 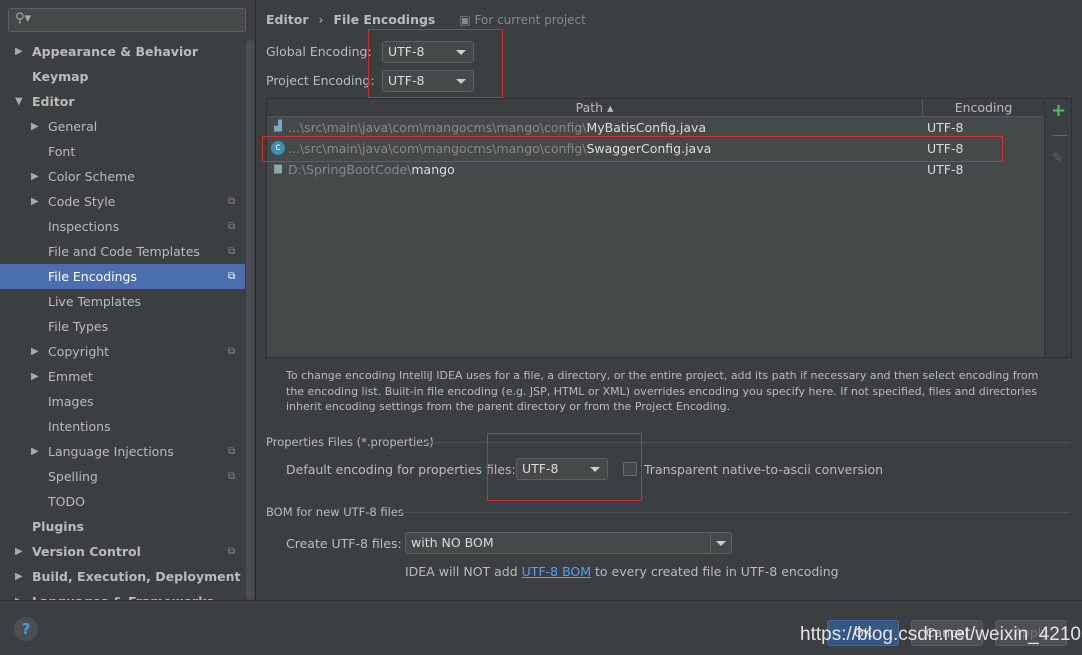 What do you see at coordinates (278, 168) in the screenshot?
I see `module-folder-icon: ▆` at bounding box center [278, 168].